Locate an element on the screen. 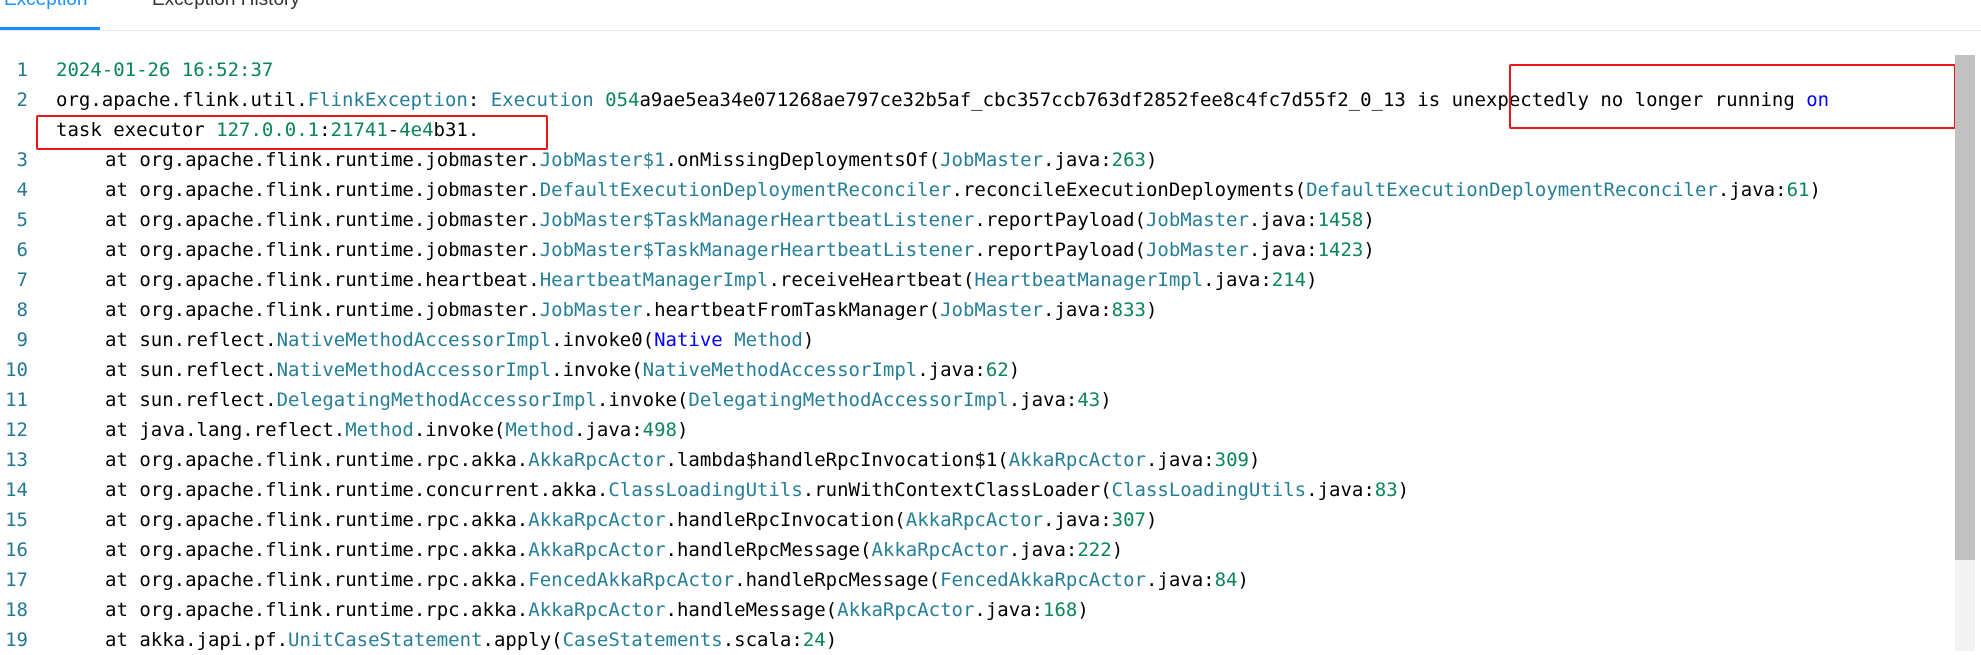 The width and height of the screenshot is (1981, 655). code-token: 4e4 is located at coordinates (416, 130).